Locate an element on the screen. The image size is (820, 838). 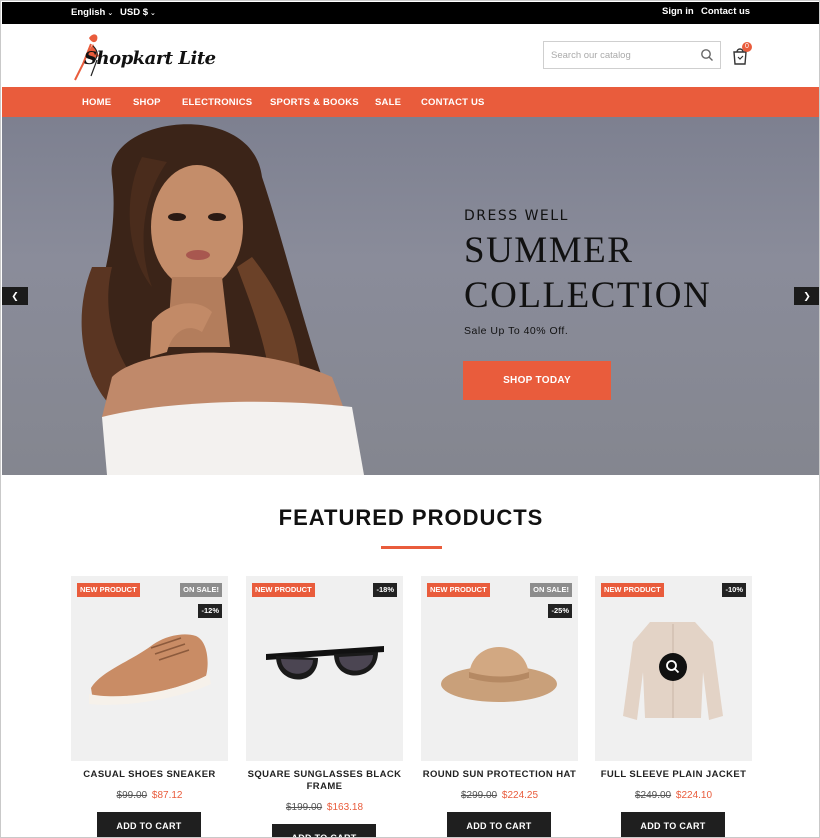
currency-label: USD $ is located at coordinates (134, 12).